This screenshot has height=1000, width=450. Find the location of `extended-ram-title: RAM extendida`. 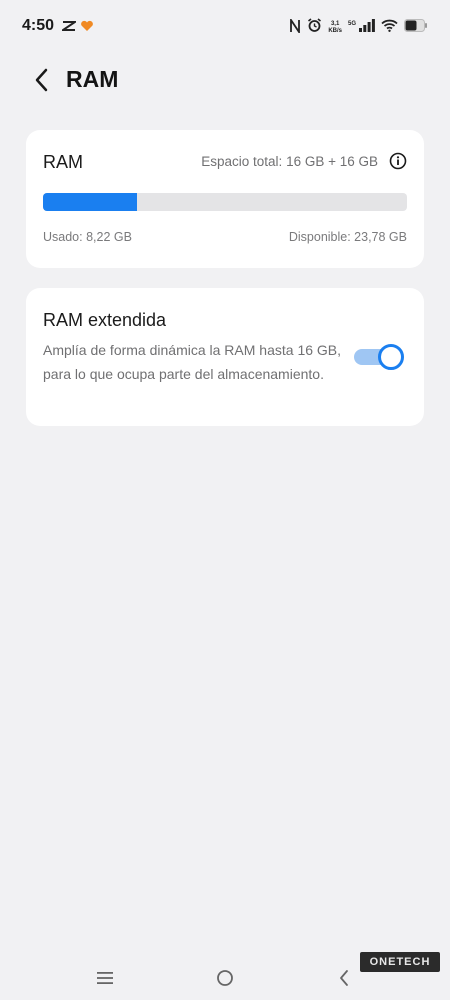

extended-ram-title: RAM extendida is located at coordinates (105, 320).